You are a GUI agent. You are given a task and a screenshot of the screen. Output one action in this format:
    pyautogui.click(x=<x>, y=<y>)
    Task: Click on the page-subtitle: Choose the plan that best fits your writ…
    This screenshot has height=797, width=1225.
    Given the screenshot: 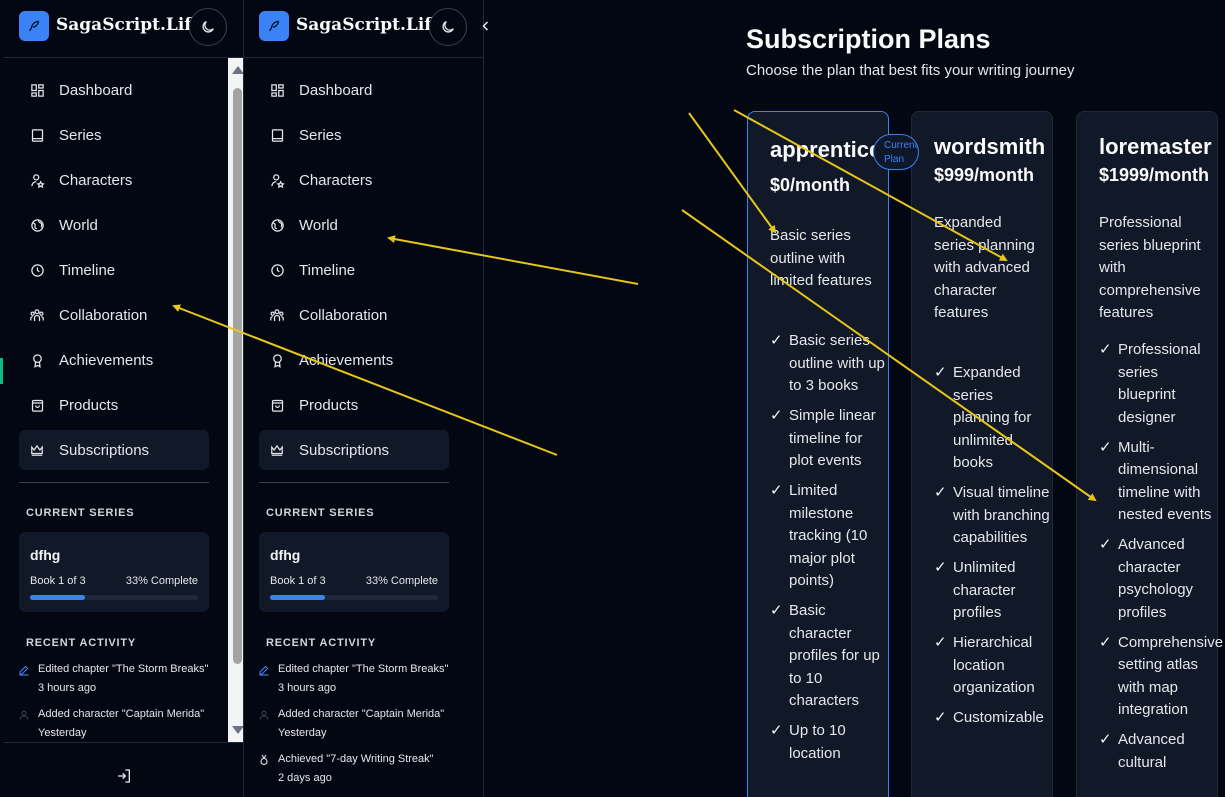 What is the action you would take?
    pyautogui.click(x=910, y=70)
    